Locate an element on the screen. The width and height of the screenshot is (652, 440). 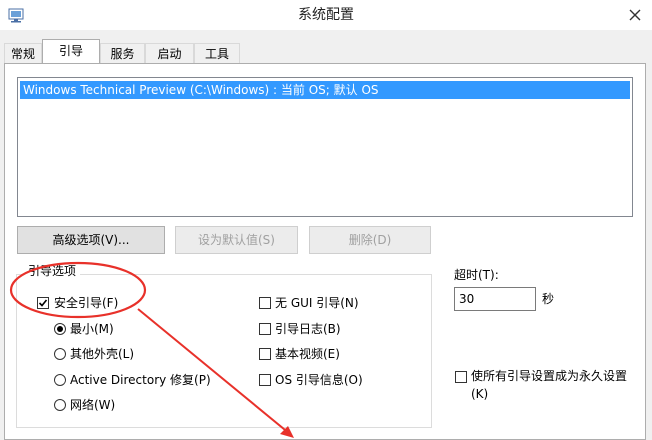
boot-log-checkbox is located at coordinates (265, 329).